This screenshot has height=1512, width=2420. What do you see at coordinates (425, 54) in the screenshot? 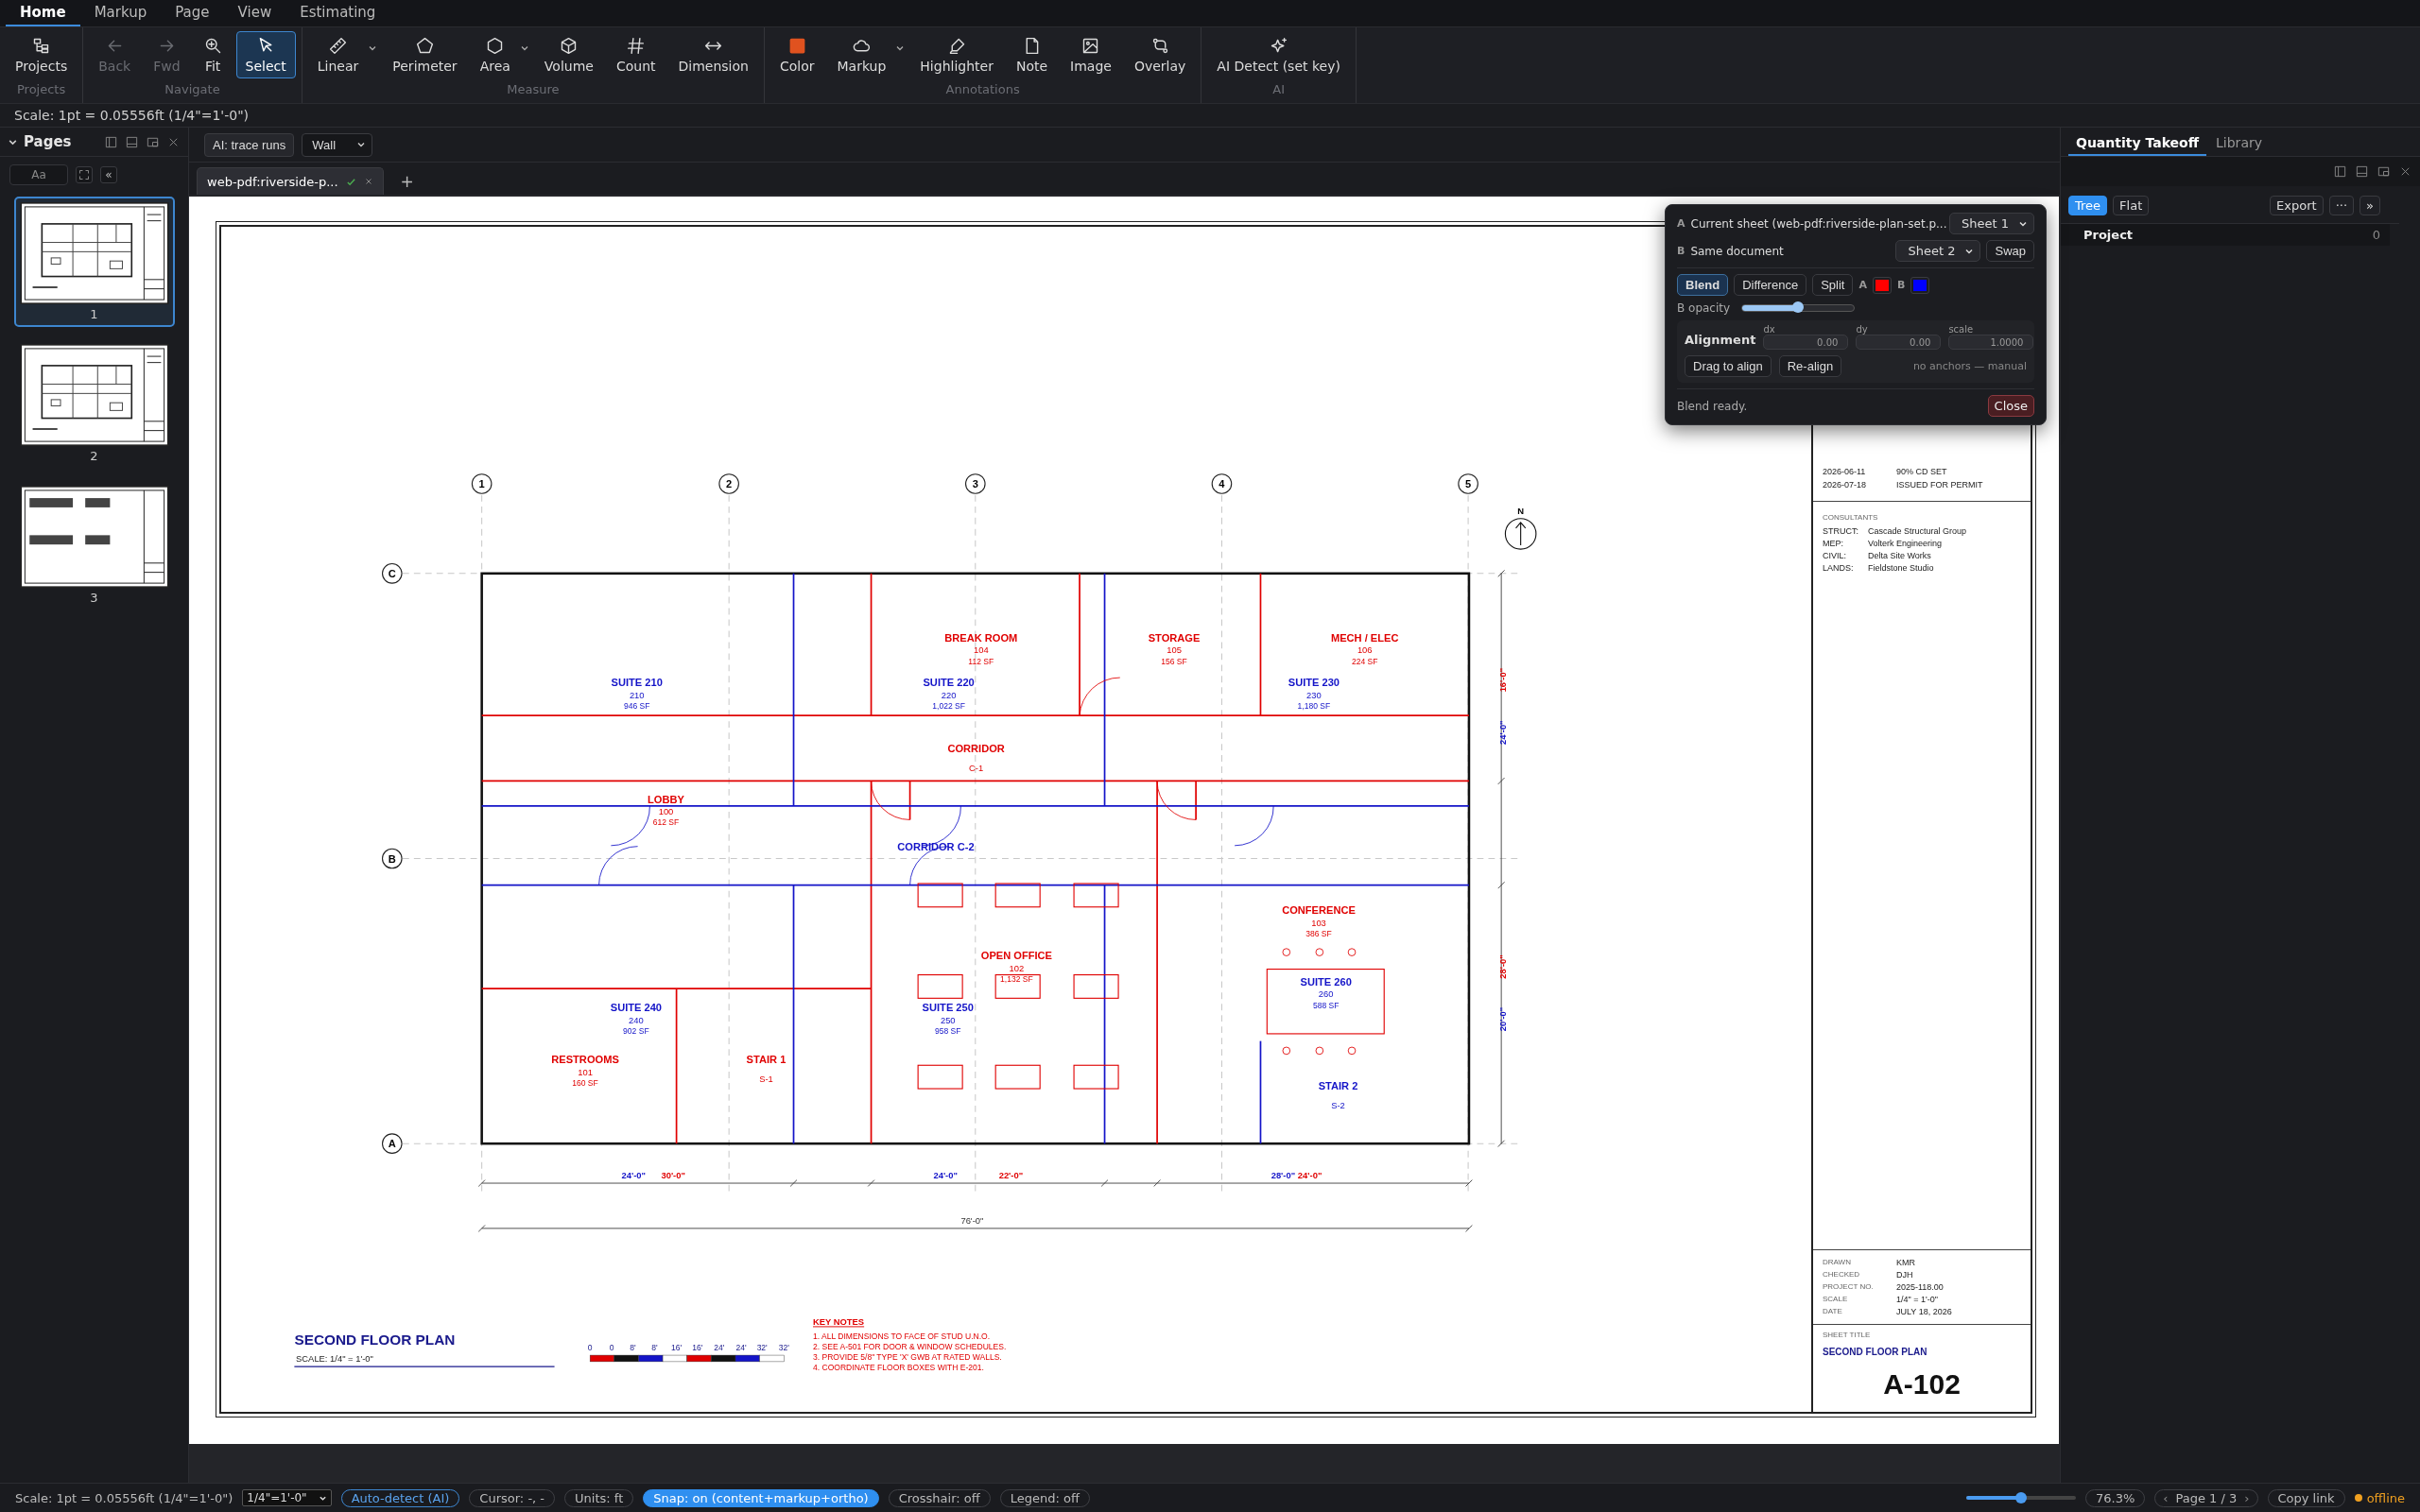
I see `tool-button: Perimeter` at bounding box center [425, 54].